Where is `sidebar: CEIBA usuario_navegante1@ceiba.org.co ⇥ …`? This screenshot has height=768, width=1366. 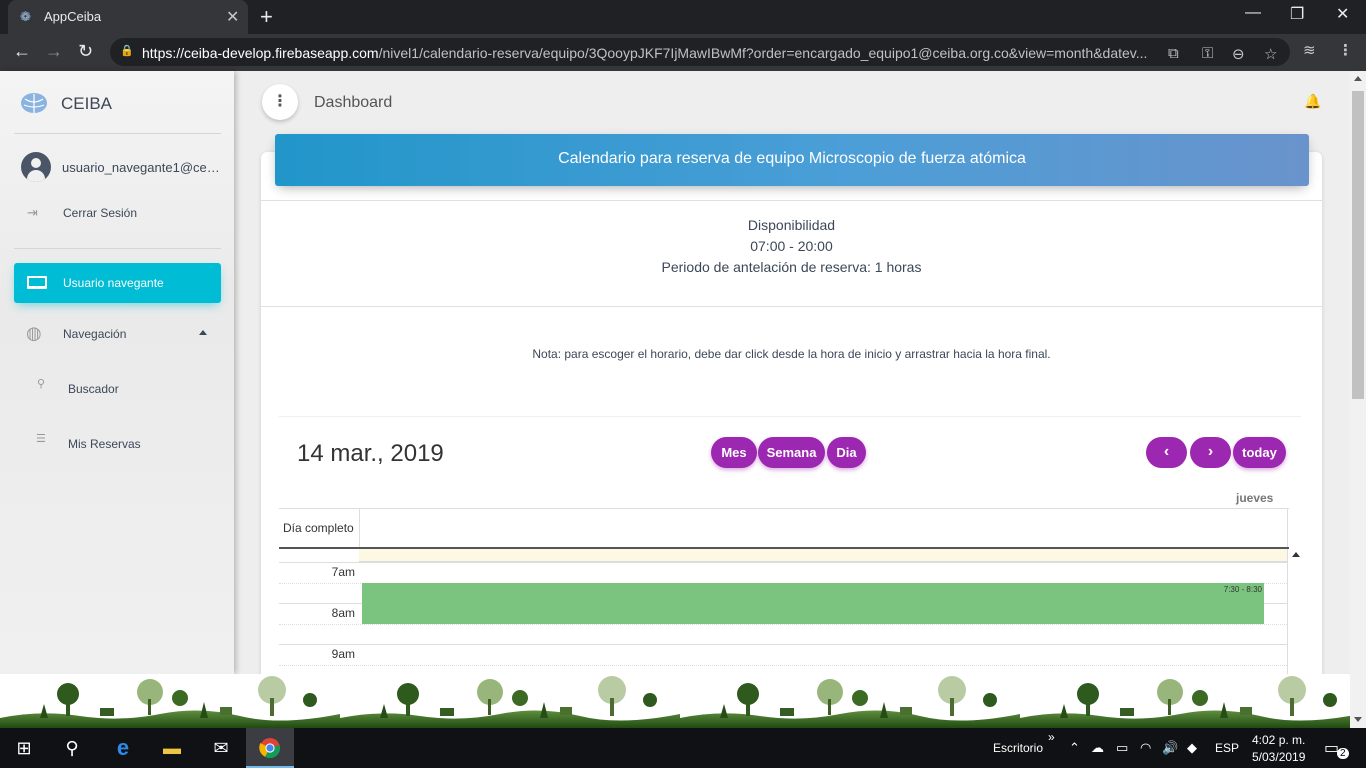
sidebar: CEIBA usuario_navegante1@ceiba.org.co ⇥ … is located at coordinates (117, 372).